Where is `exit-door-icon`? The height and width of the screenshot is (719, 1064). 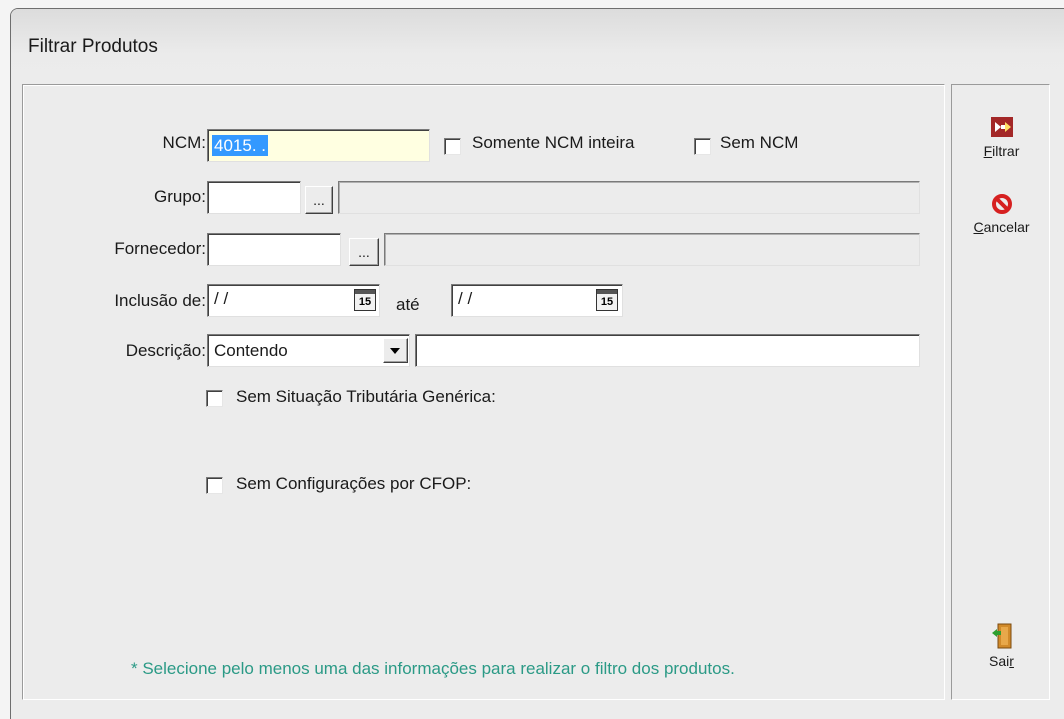
exit-door-icon is located at coordinates (1001, 636).